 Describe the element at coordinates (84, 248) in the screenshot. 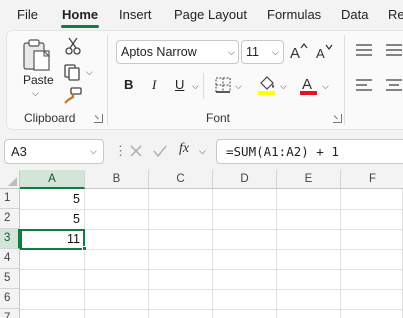

I see `fill-handle` at that location.